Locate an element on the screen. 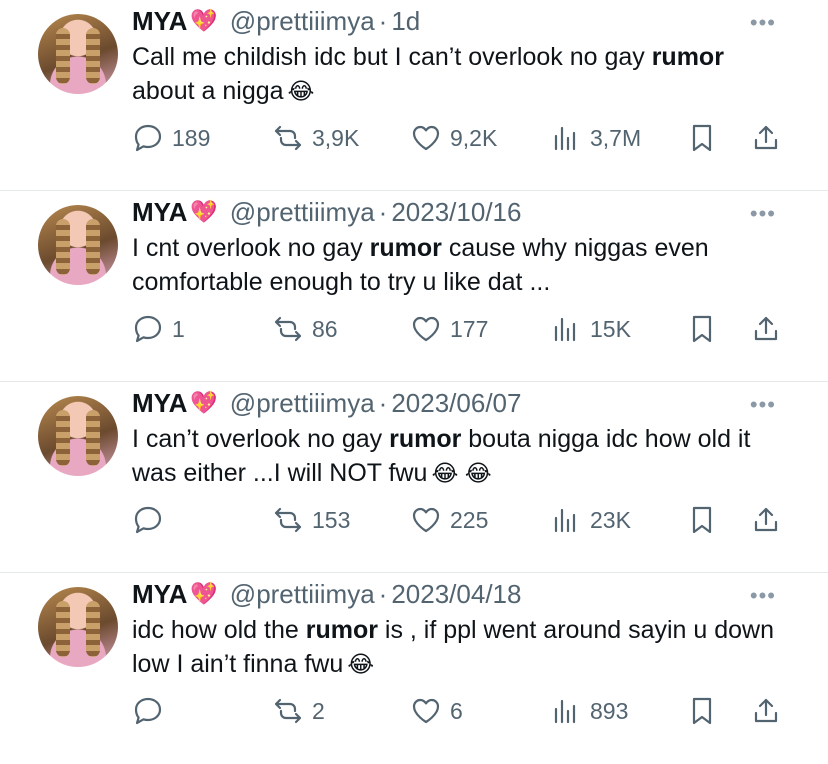 This screenshot has height=764, width=828. like-button: 6 is located at coordinates (436, 711).